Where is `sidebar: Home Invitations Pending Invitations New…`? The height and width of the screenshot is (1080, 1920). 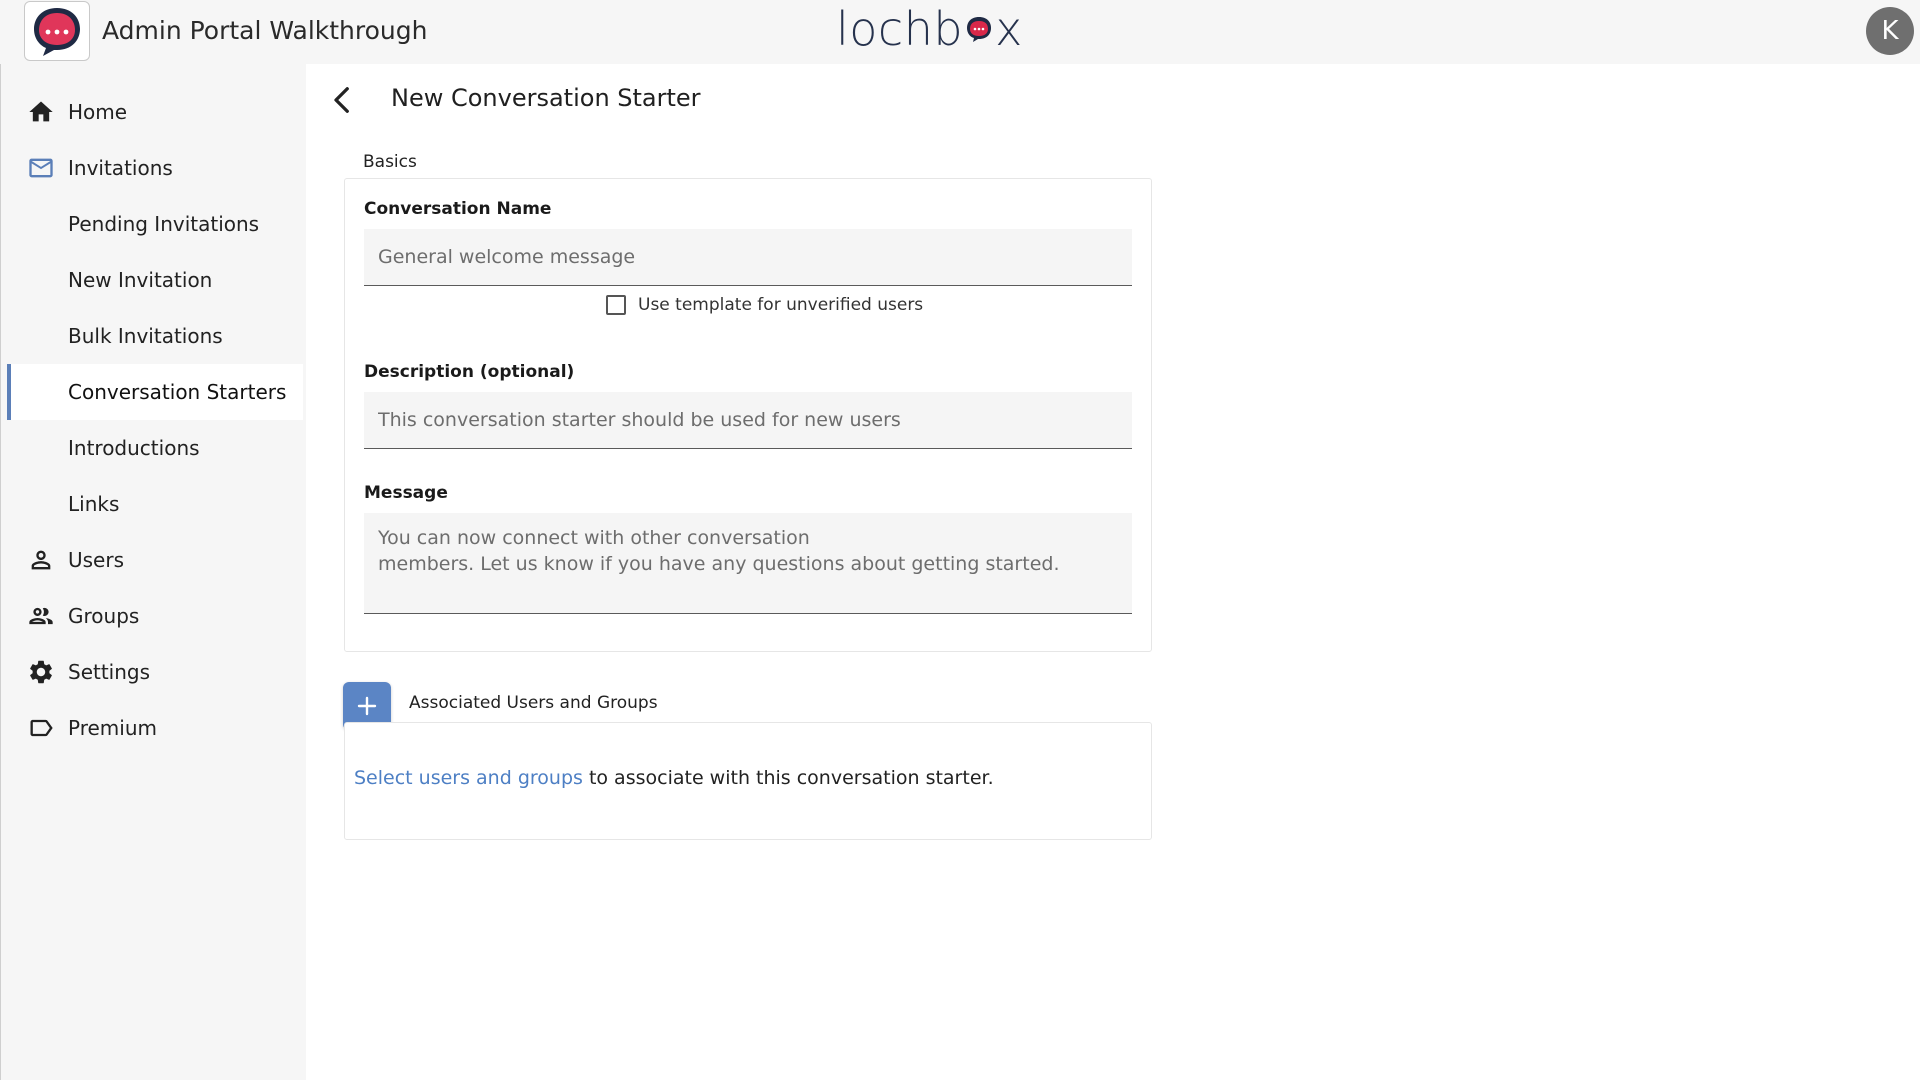
sidebar: Home Invitations Pending Invitations New… is located at coordinates (153, 572).